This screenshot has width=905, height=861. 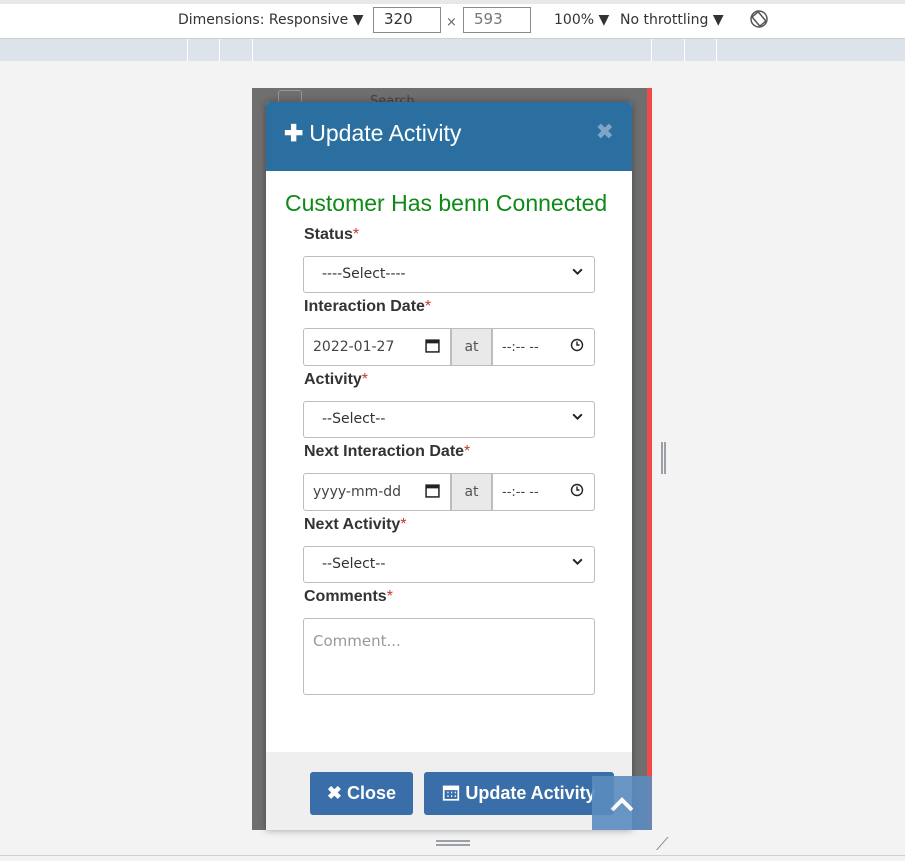 I want to click on modal-footer: ✖ Close Update Activity, so click(x=449, y=791).